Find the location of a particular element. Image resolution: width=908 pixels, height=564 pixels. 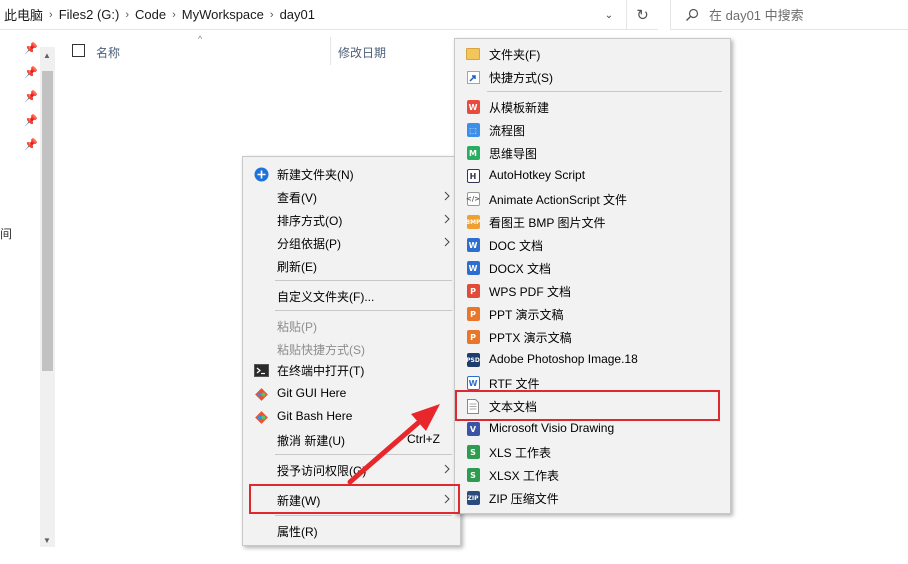

menu-item-undo-new: 撤消 新建(U) Ctrl+Z is located at coordinates (351, 439).